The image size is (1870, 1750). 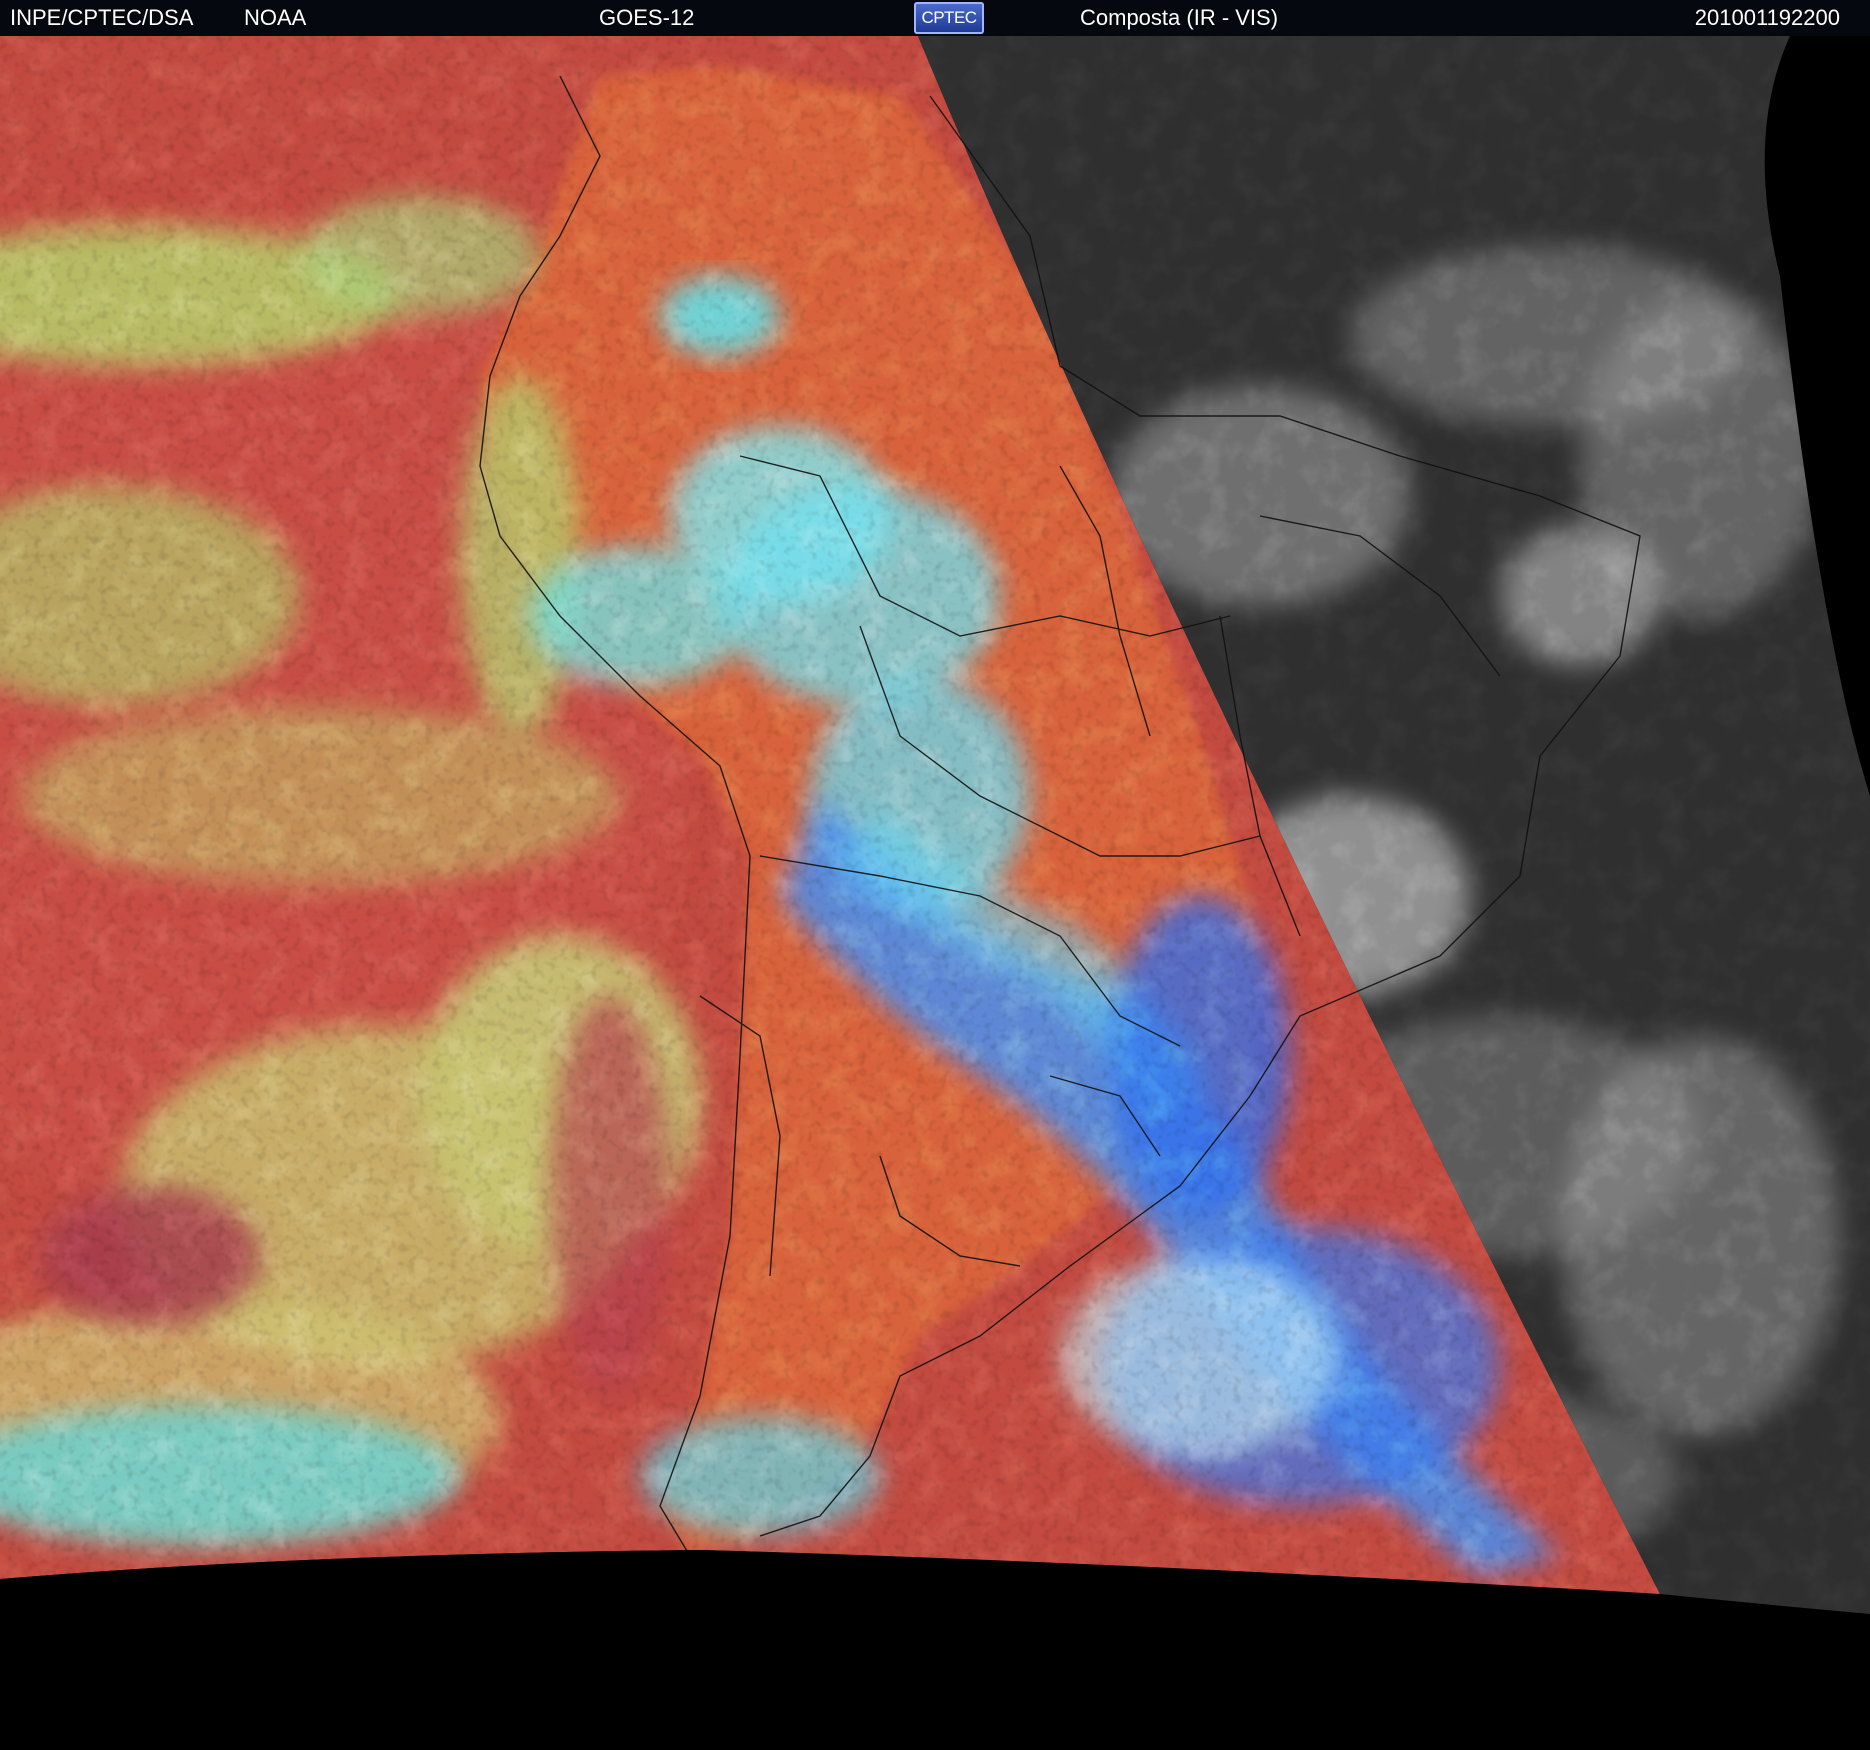 What do you see at coordinates (647, 17) in the screenshot?
I see `satellite-label: GOES-12` at bounding box center [647, 17].